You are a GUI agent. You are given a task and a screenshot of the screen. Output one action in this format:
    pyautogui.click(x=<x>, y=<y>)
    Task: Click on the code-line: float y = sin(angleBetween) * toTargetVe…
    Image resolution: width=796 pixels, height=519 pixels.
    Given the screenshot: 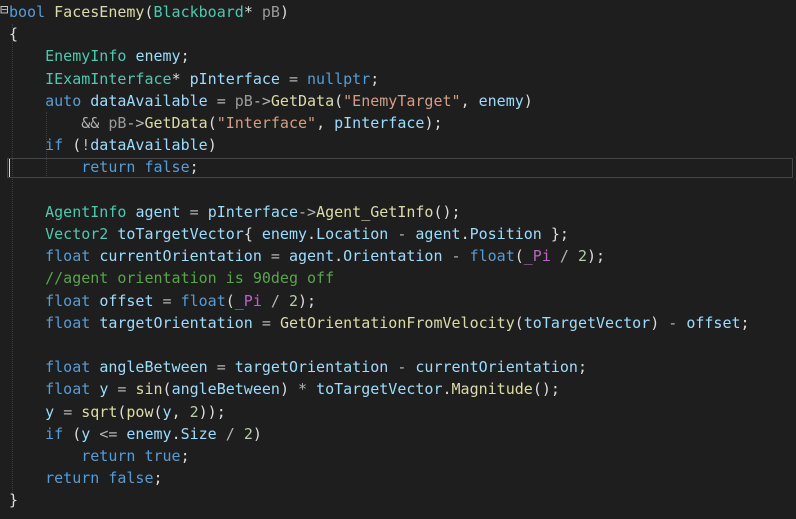 What is the action you would take?
    pyautogui.click(x=284, y=389)
    